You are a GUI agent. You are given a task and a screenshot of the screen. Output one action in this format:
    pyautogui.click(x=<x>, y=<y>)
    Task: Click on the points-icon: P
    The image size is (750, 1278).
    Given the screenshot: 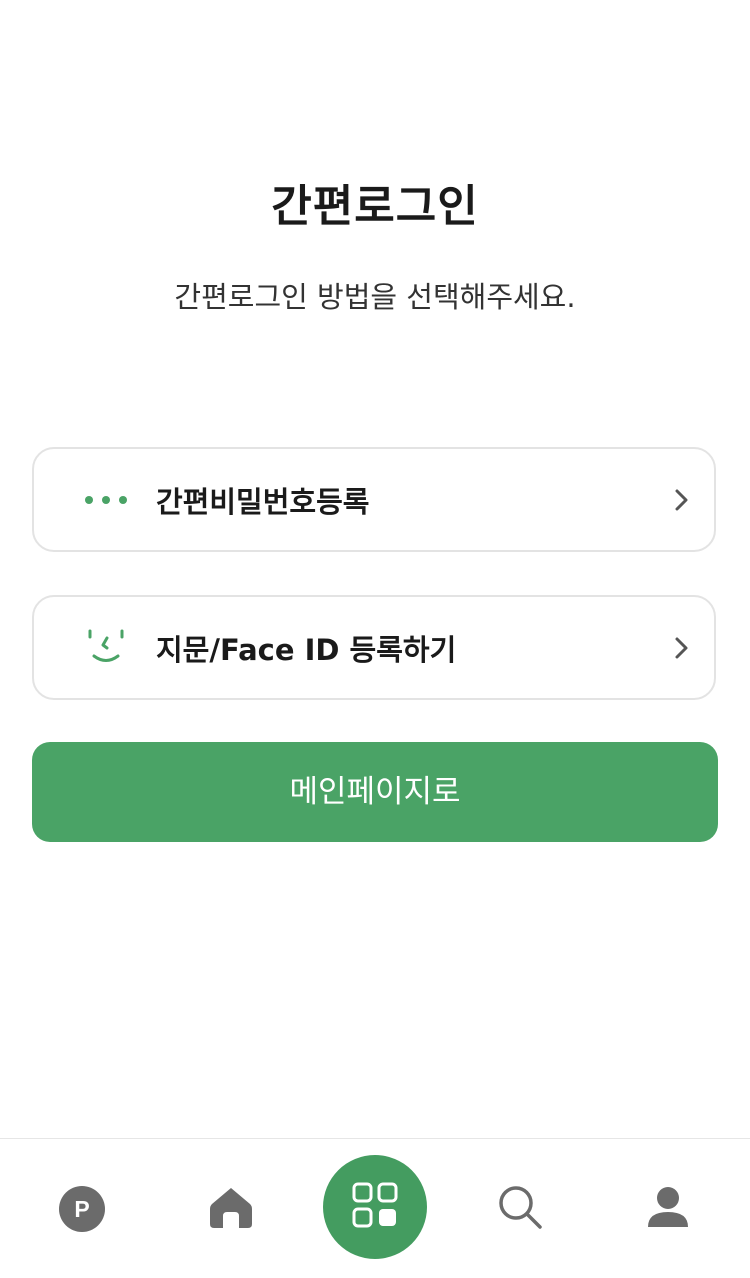 What is the action you would take?
    pyautogui.click(x=82, y=1209)
    